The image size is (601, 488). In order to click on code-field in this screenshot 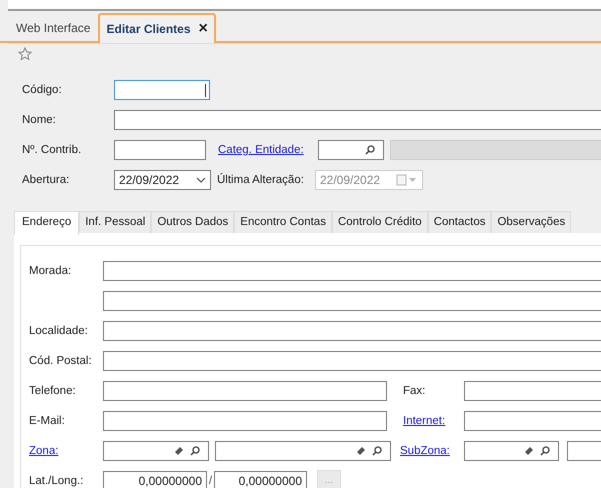, I will do `click(162, 90)`.